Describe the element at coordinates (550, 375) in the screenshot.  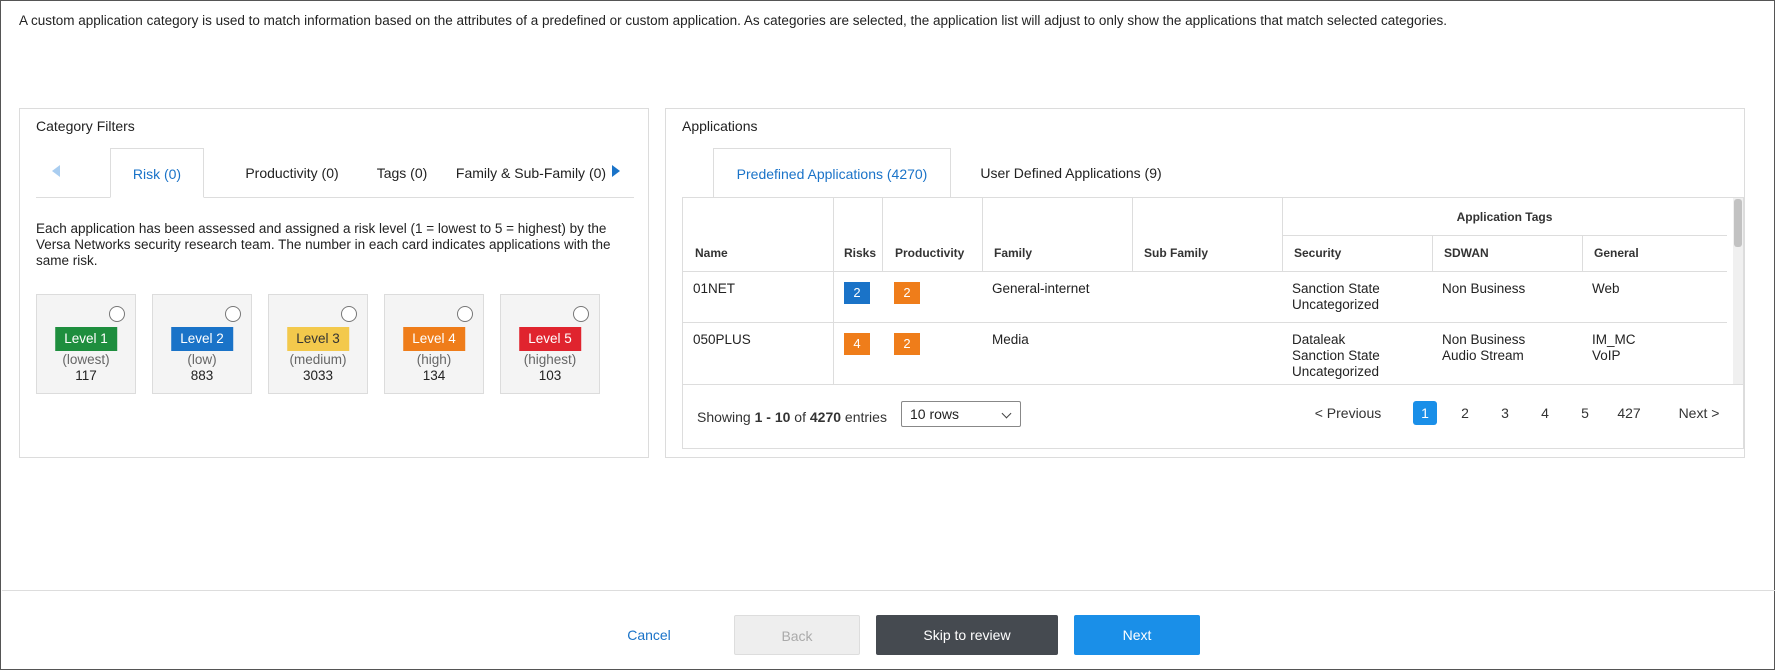
I see `level-count: 103` at that location.